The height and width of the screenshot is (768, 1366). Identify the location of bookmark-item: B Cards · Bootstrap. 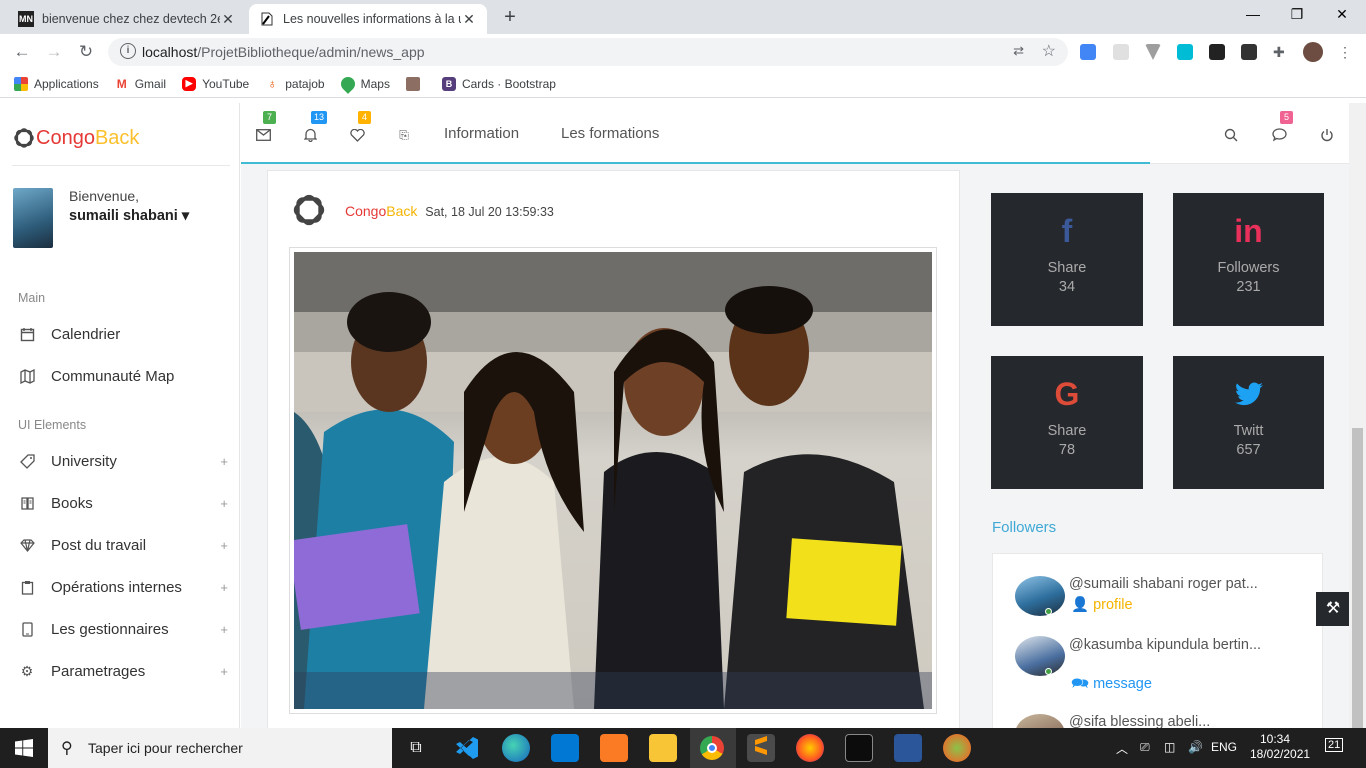
(498, 83).